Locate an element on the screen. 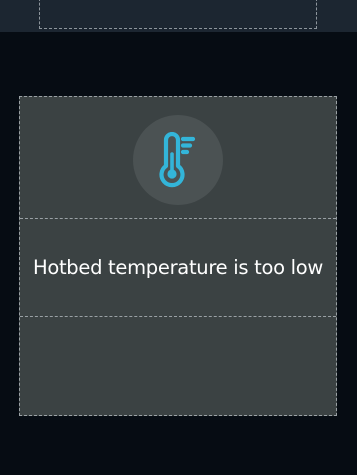  icon-badge is located at coordinates (178, 160).